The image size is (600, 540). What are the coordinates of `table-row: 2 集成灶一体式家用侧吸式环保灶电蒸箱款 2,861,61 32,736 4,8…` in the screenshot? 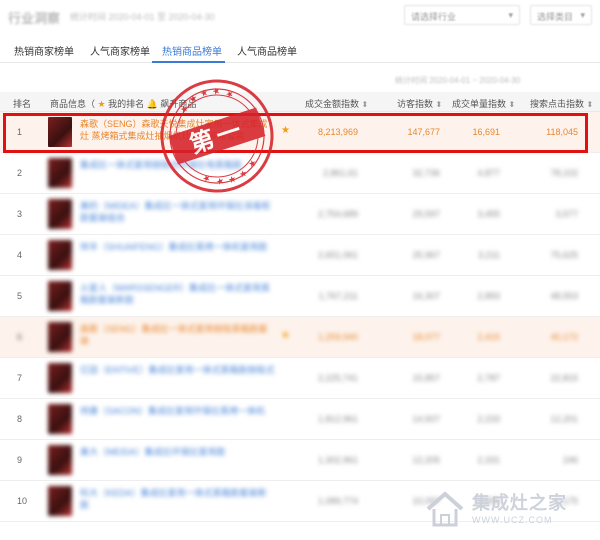 It's located at (300, 173).